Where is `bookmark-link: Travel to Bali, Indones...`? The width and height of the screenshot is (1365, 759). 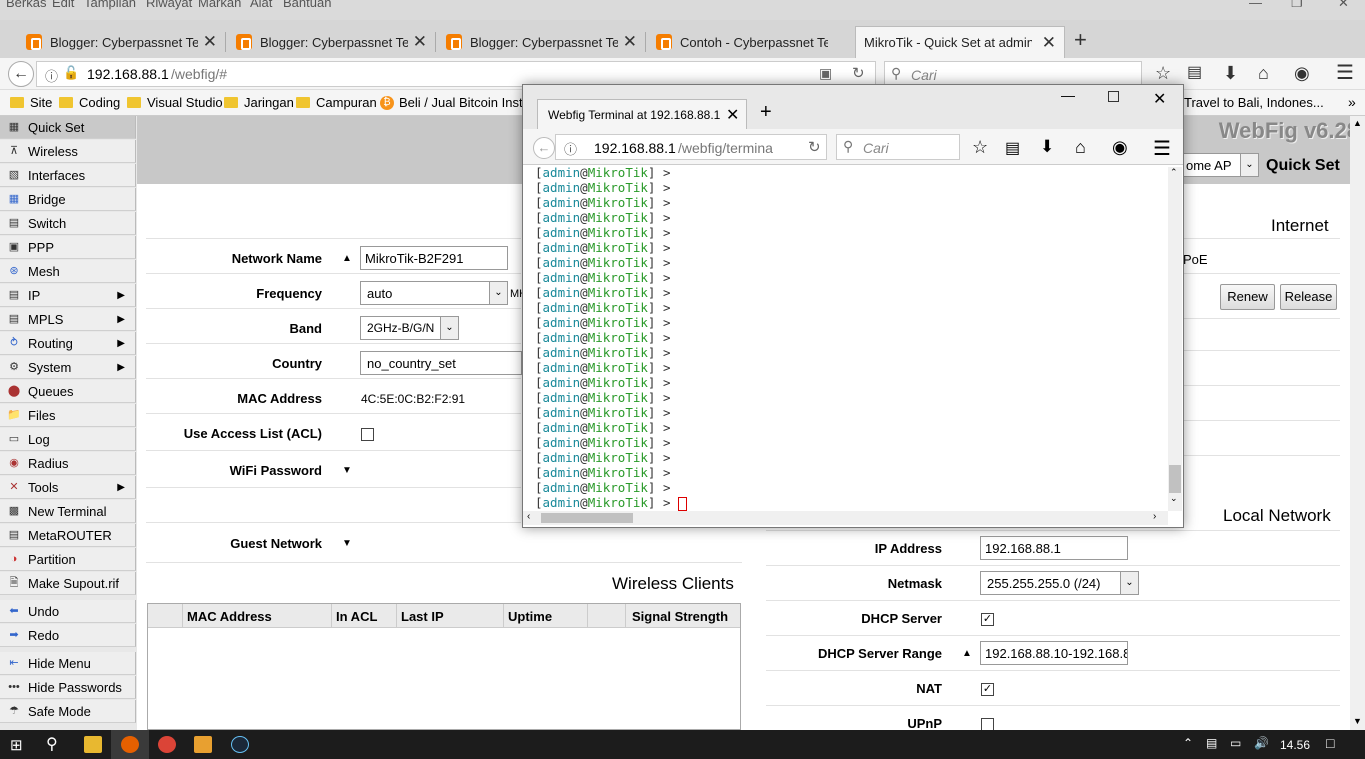
bookmark-link: Travel to Bali, Indones... is located at coordinates (1254, 102).